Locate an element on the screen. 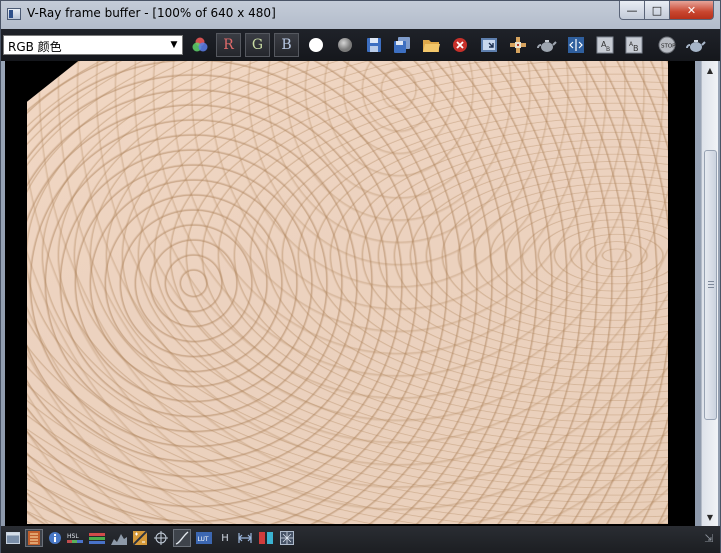 The height and width of the screenshot is (553, 721). lut-button: LUT is located at coordinates (204, 538).